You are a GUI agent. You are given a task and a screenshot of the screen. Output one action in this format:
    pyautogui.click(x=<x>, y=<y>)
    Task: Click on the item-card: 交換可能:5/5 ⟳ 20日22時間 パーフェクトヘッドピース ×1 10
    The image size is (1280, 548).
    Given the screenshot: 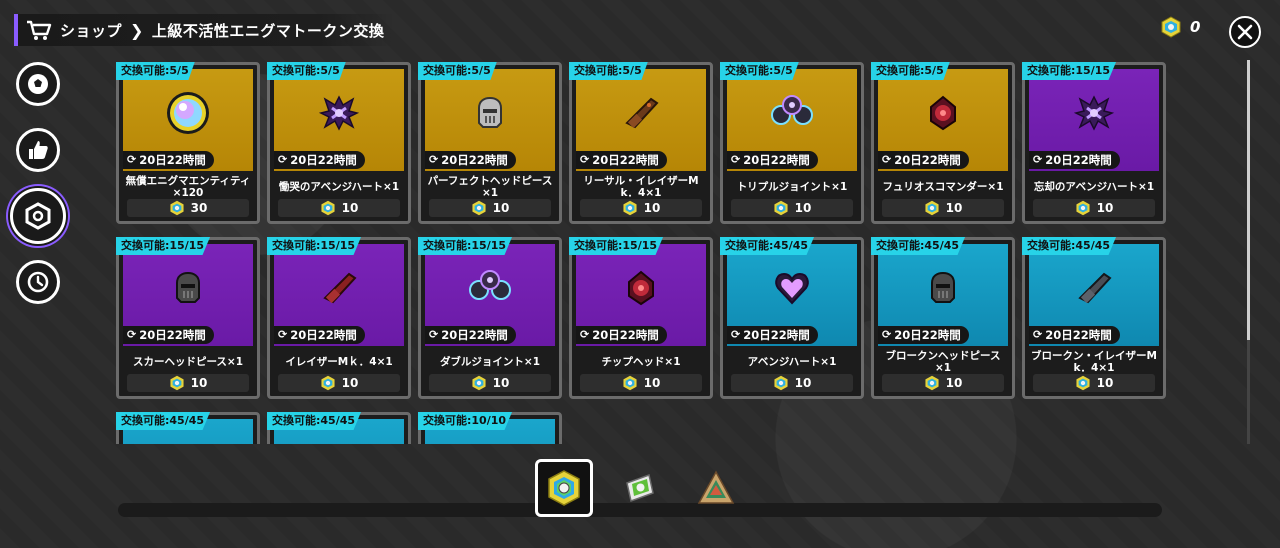 What is the action you would take?
    pyautogui.click(x=490, y=143)
    